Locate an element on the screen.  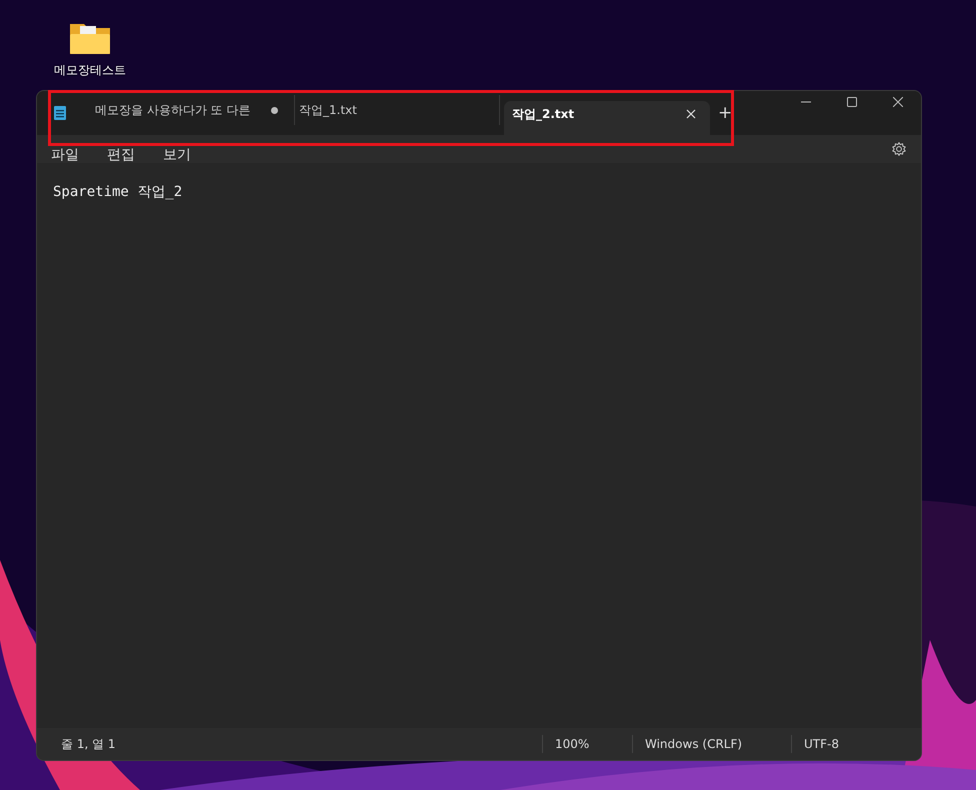
icon-label: 메모장테스트 is located at coordinates (90, 70).